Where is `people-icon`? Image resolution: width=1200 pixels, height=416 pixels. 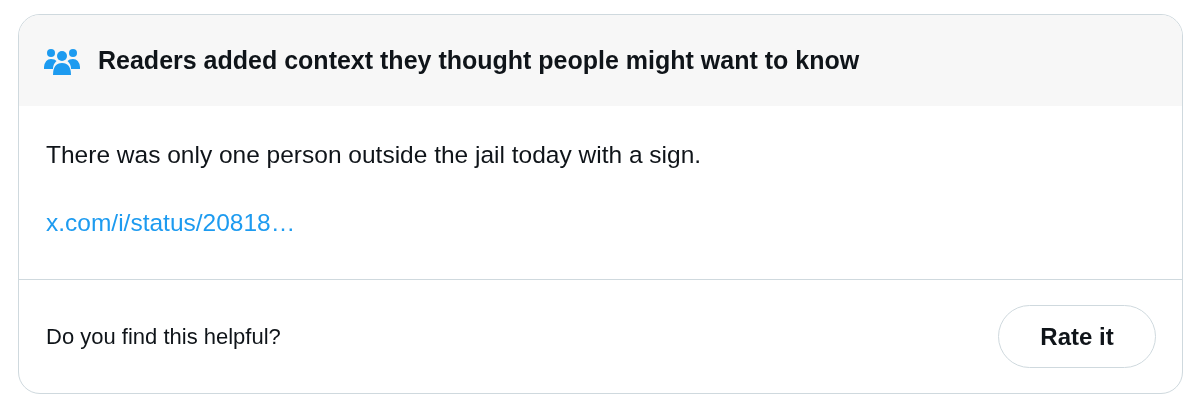 people-icon is located at coordinates (62, 60).